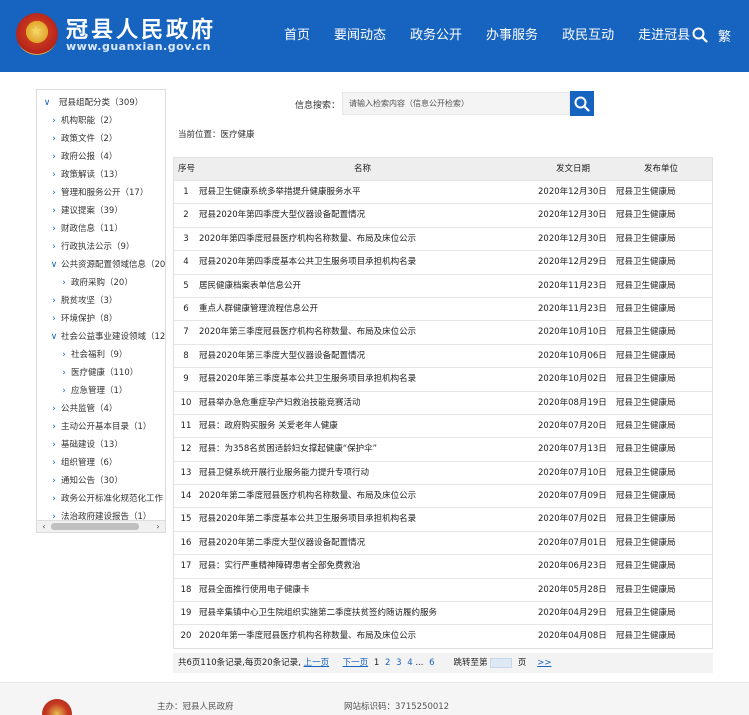 This screenshot has width=749, height=715. Describe the element at coordinates (282, 543) in the screenshot. I see `row-title-link: 冠县2020年第二季度大型仪器设备配置情况` at that location.